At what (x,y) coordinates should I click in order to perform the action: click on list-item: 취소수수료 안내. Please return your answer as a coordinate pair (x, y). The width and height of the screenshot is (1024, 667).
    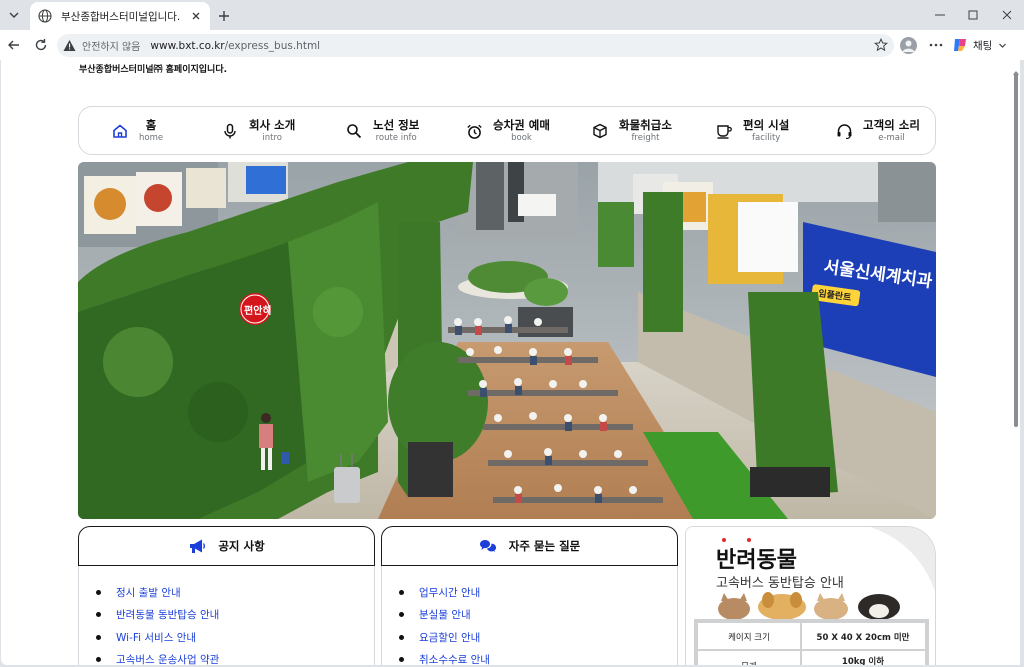
    Looking at the image, I should click on (538, 657).